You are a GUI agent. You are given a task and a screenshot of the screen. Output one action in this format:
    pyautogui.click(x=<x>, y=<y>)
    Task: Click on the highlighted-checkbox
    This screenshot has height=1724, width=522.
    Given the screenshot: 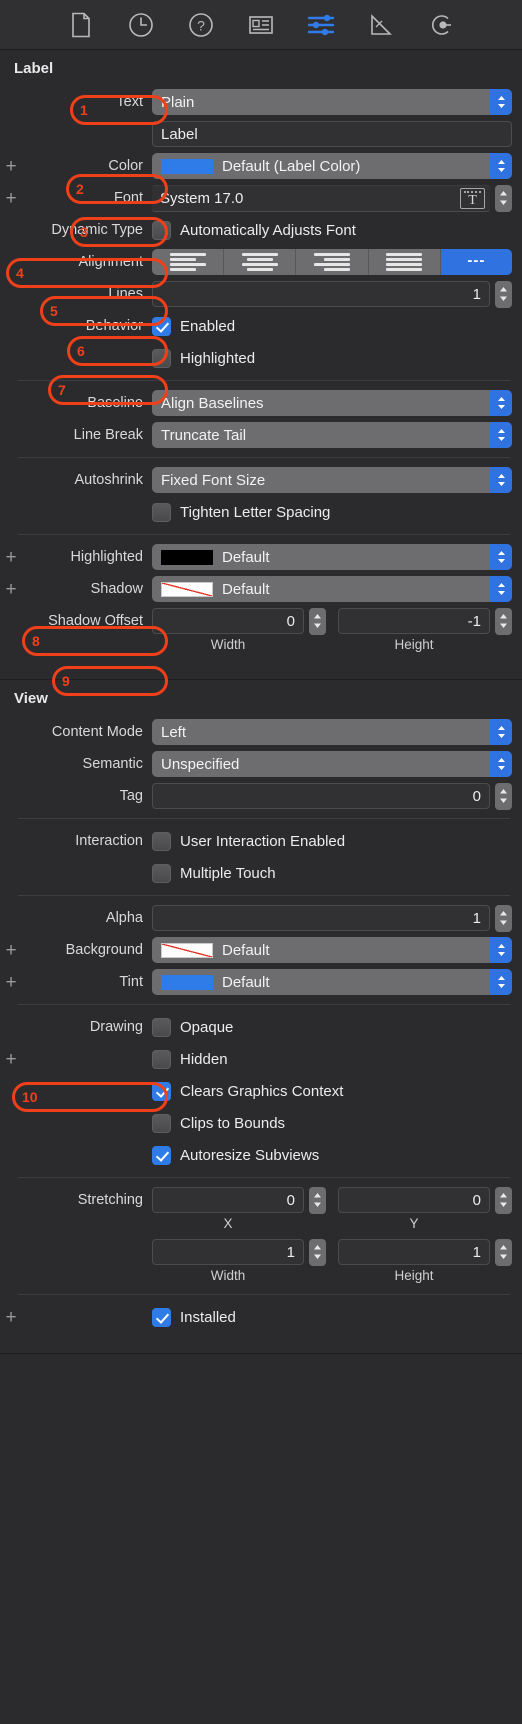 What is the action you would take?
    pyautogui.click(x=161, y=358)
    